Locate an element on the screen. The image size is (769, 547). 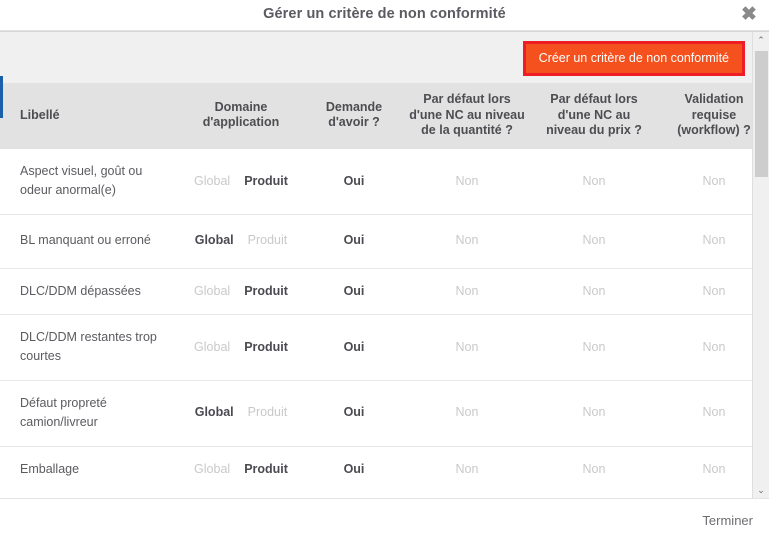
table-row: Emballage Global Produit Oui Non Non Non is located at coordinates (376, 468).